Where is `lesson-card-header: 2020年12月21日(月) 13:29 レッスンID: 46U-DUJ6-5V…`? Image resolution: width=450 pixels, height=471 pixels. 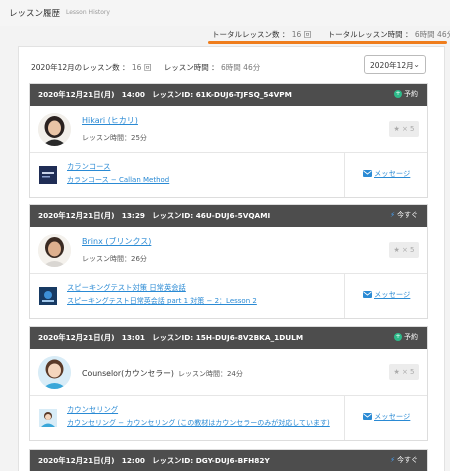 lesson-card-header: 2020年12月21日(月) 13:29 レッスンID: 46U-DUJ6-5V… is located at coordinates (228, 216).